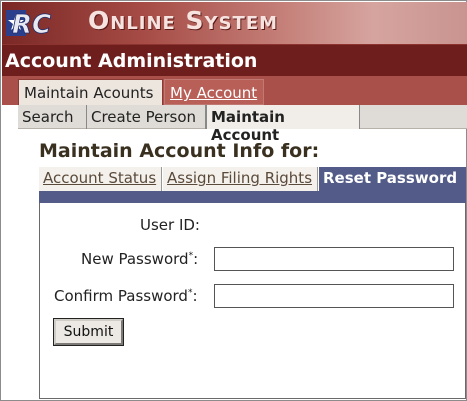 This screenshot has width=467, height=401. Describe the element at coordinates (240, 179) in the screenshot. I see `tab-assign-filing-rights: Assign Filing Rights` at that location.